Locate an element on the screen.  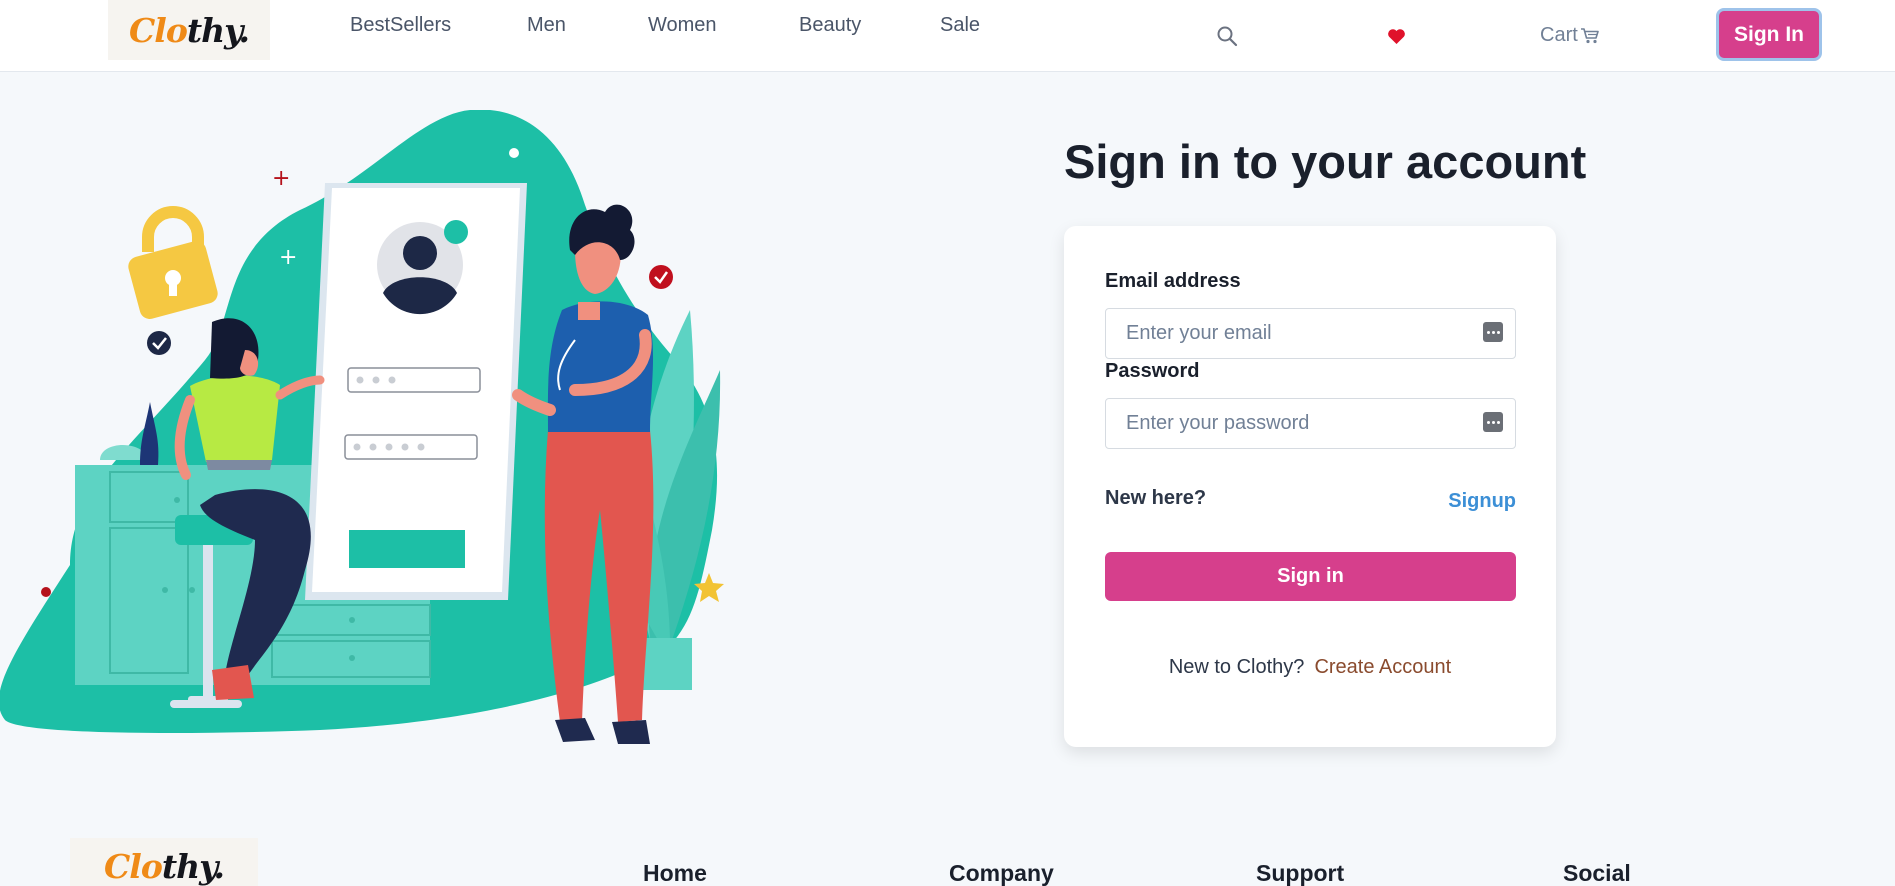
favorites-button is located at coordinates (1396, 36).